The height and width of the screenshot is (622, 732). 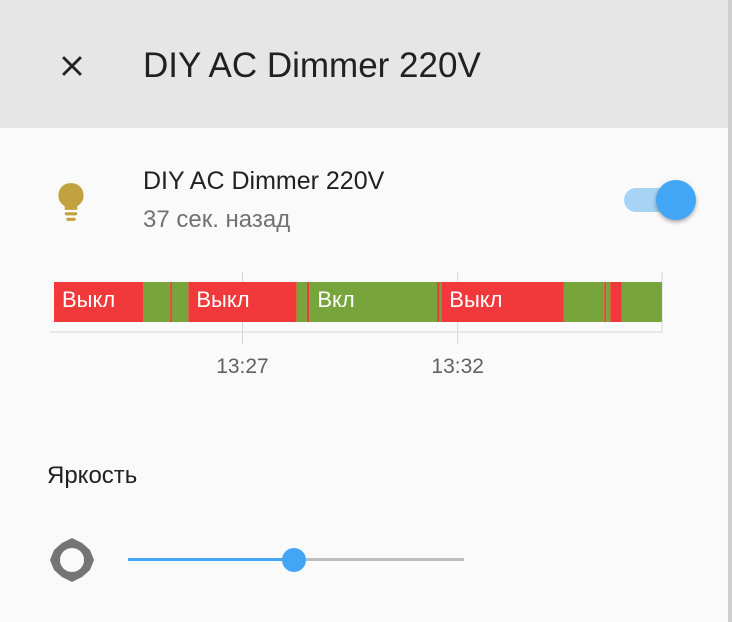 I want to click on tick-label: 13:32, so click(x=457, y=366).